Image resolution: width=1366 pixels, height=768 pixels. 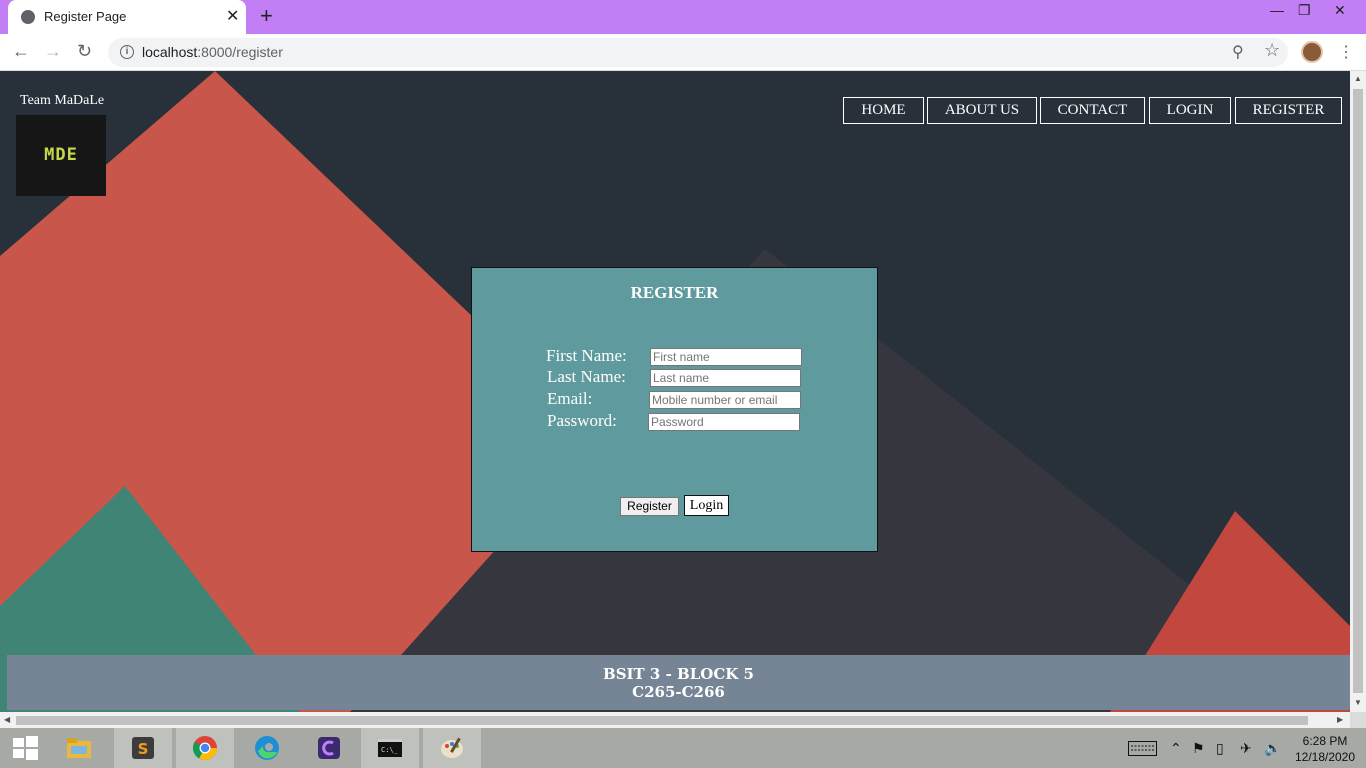 What do you see at coordinates (586, 376) in the screenshot?
I see `last-name-label: Last Name:` at bounding box center [586, 376].